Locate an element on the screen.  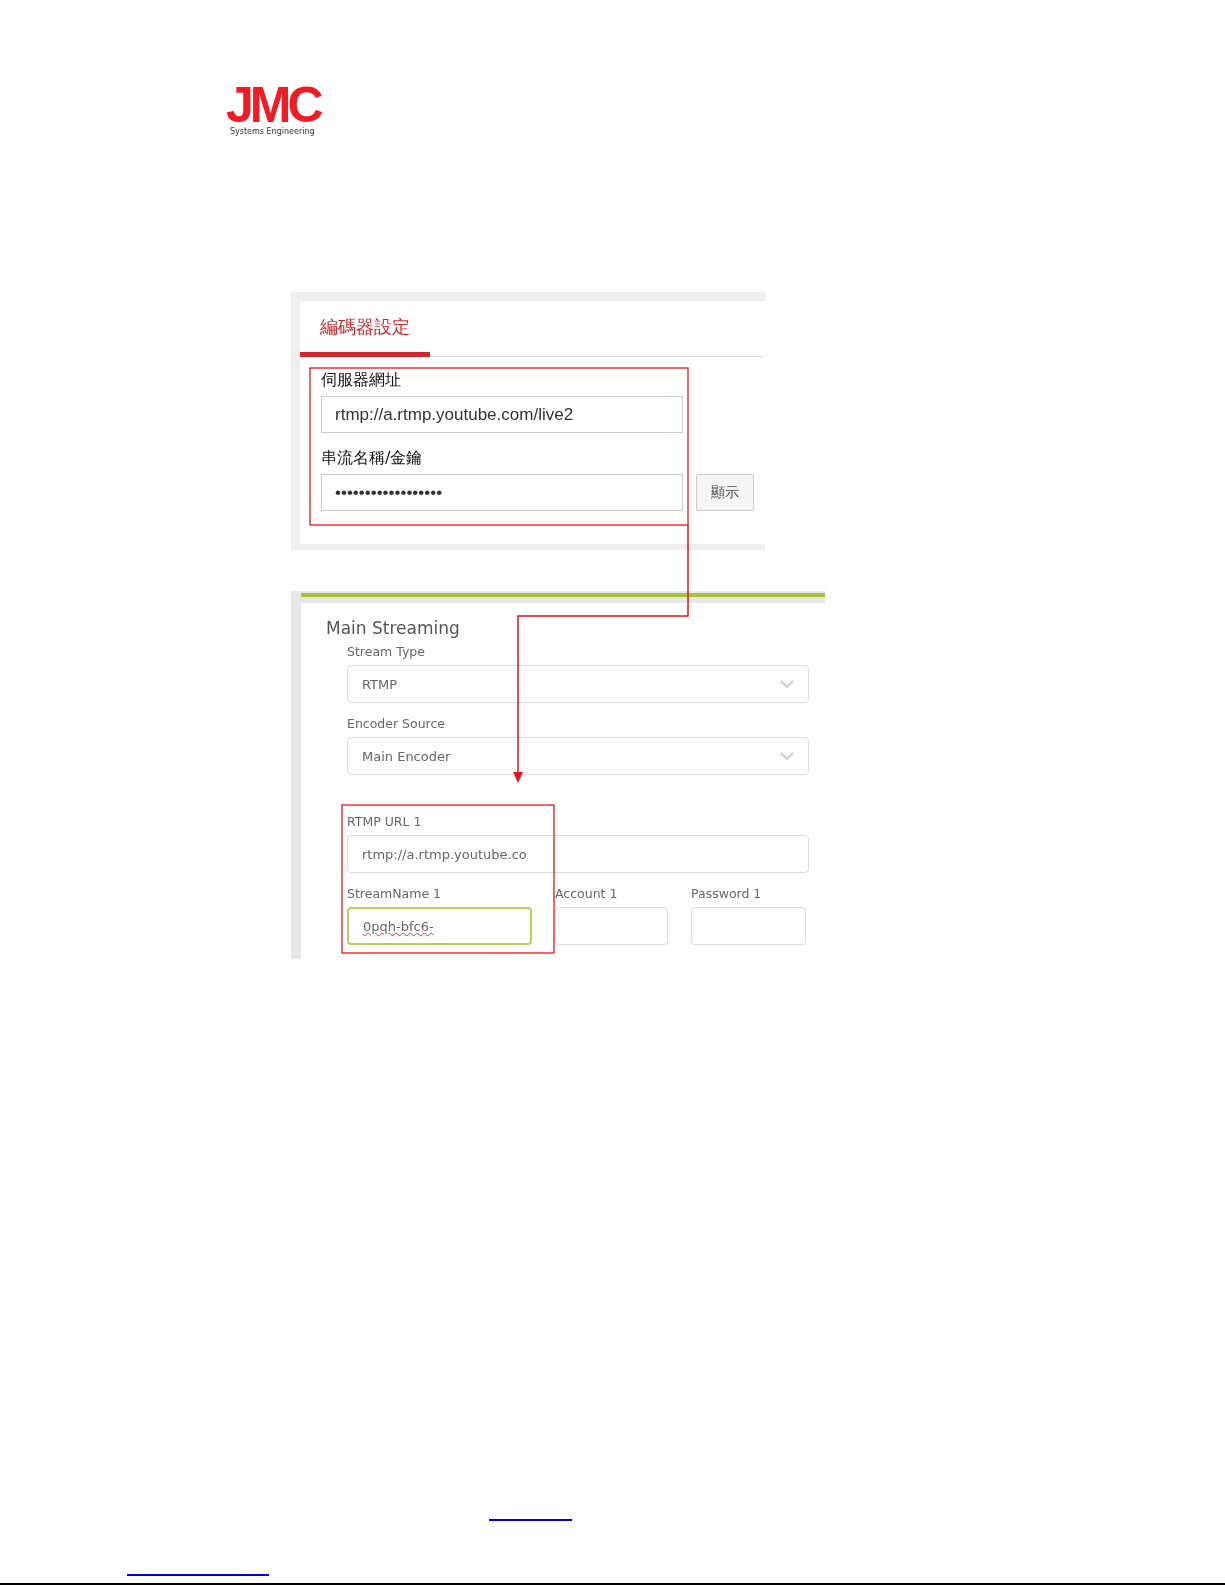
settings-tab: 編碼器設定 is located at coordinates (365, 336).